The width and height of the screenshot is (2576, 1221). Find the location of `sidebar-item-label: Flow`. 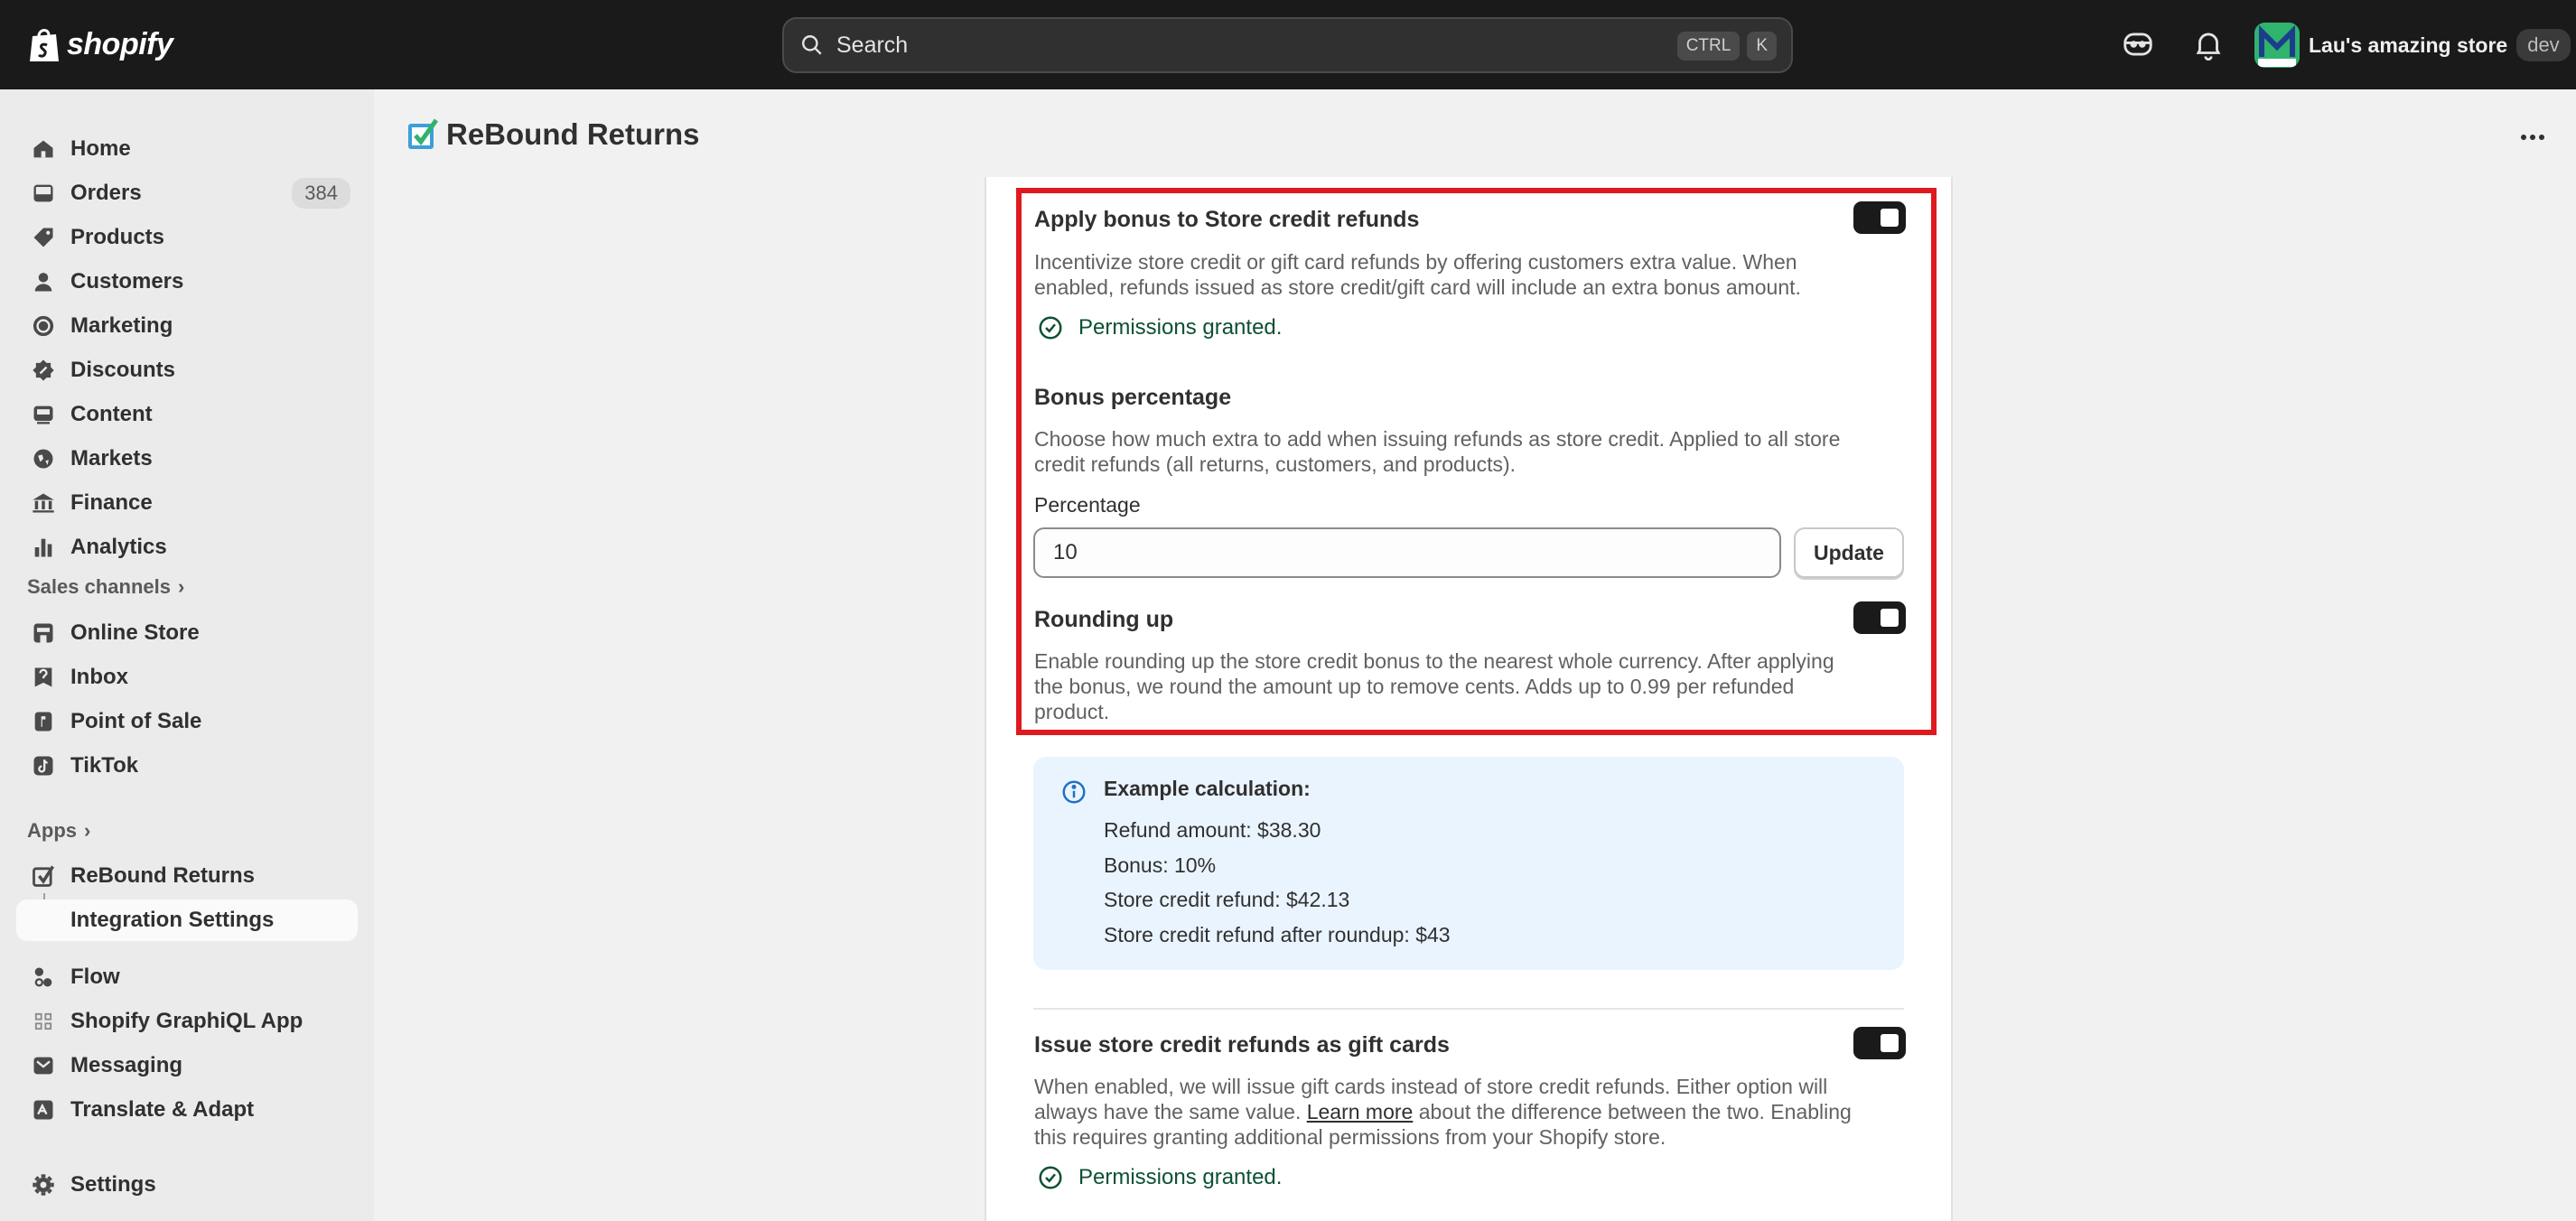

sidebar-item-label: Flow is located at coordinates (95, 977).